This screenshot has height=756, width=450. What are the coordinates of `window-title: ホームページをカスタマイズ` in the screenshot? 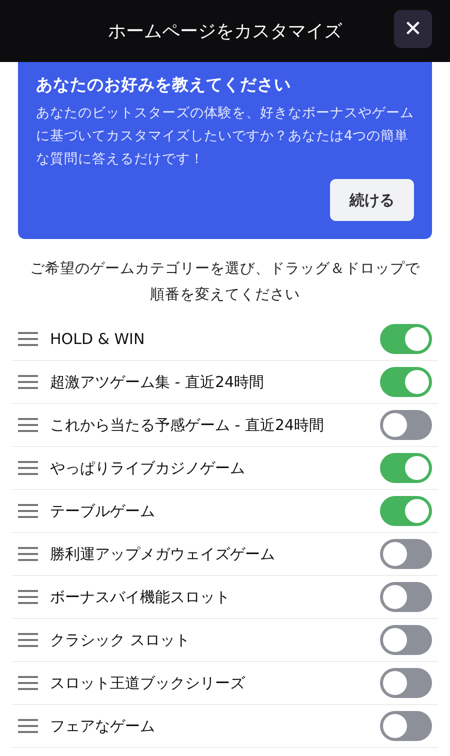 It's located at (225, 31).